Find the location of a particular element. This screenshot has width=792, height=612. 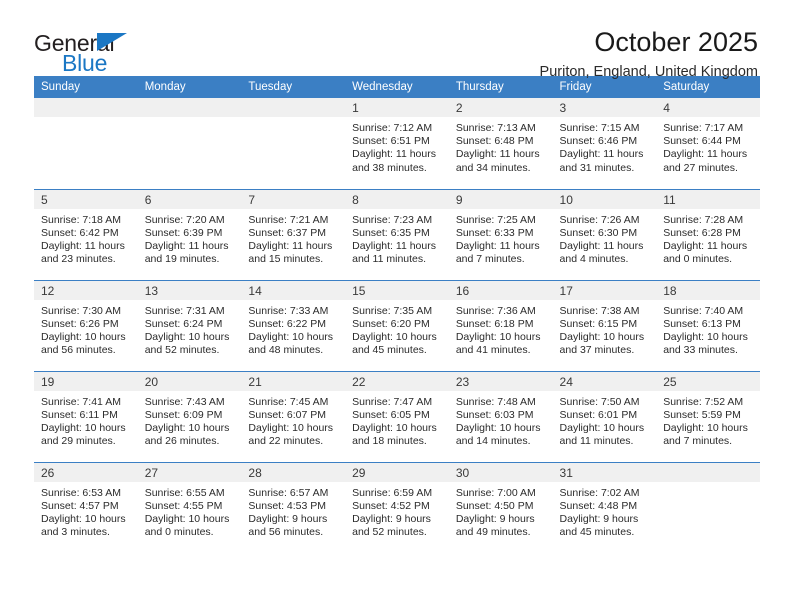

sun-info-sunrise: Sunrise: 7:48 AM is located at coordinates (495, 401).